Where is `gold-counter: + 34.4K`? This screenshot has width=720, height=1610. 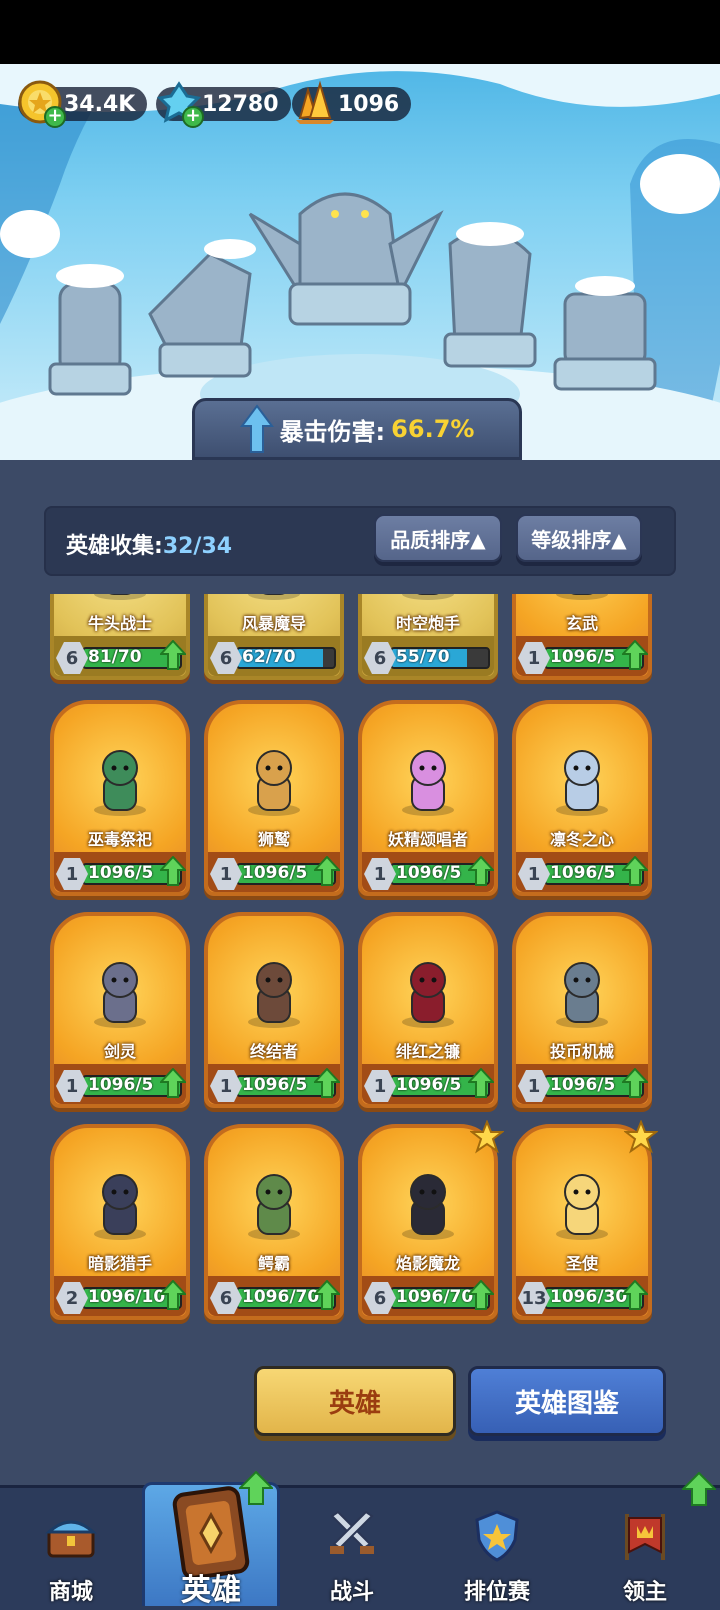 gold-counter: + 34.4K is located at coordinates (83, 104).